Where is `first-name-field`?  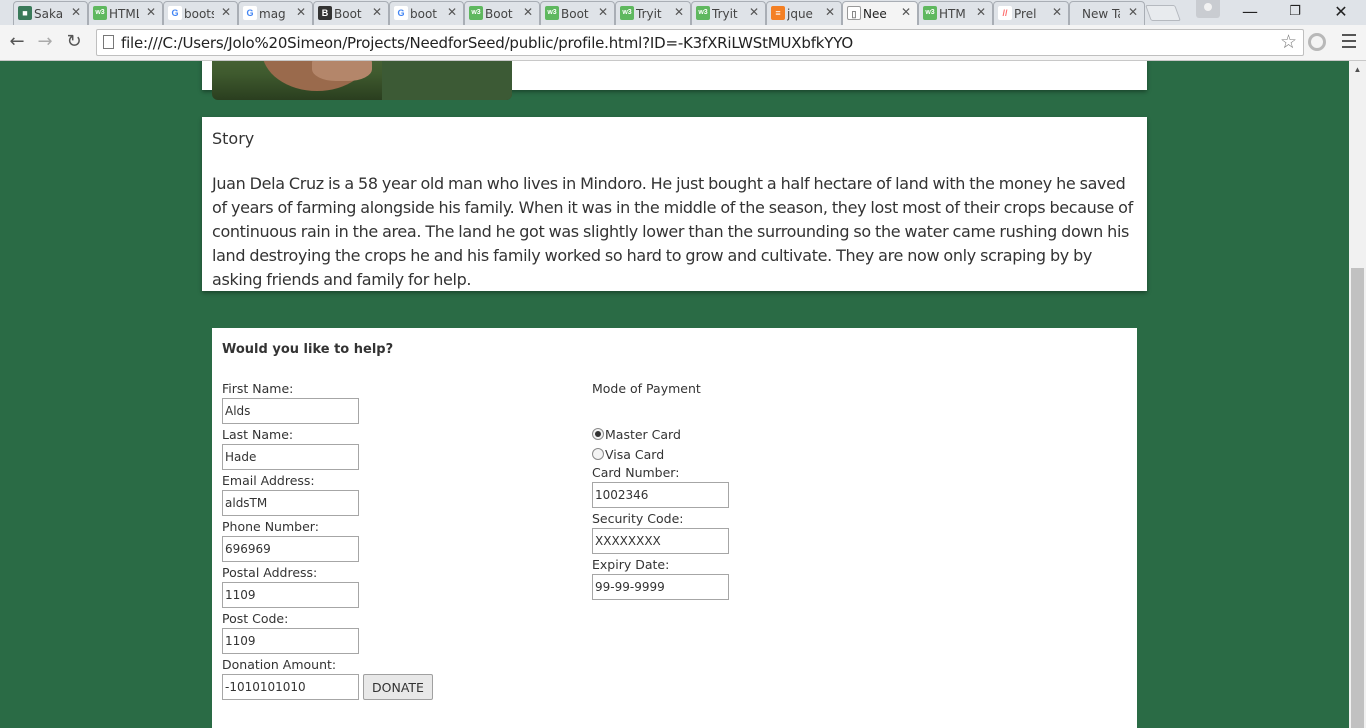
first-name-field is located at coordinates (290, 411).